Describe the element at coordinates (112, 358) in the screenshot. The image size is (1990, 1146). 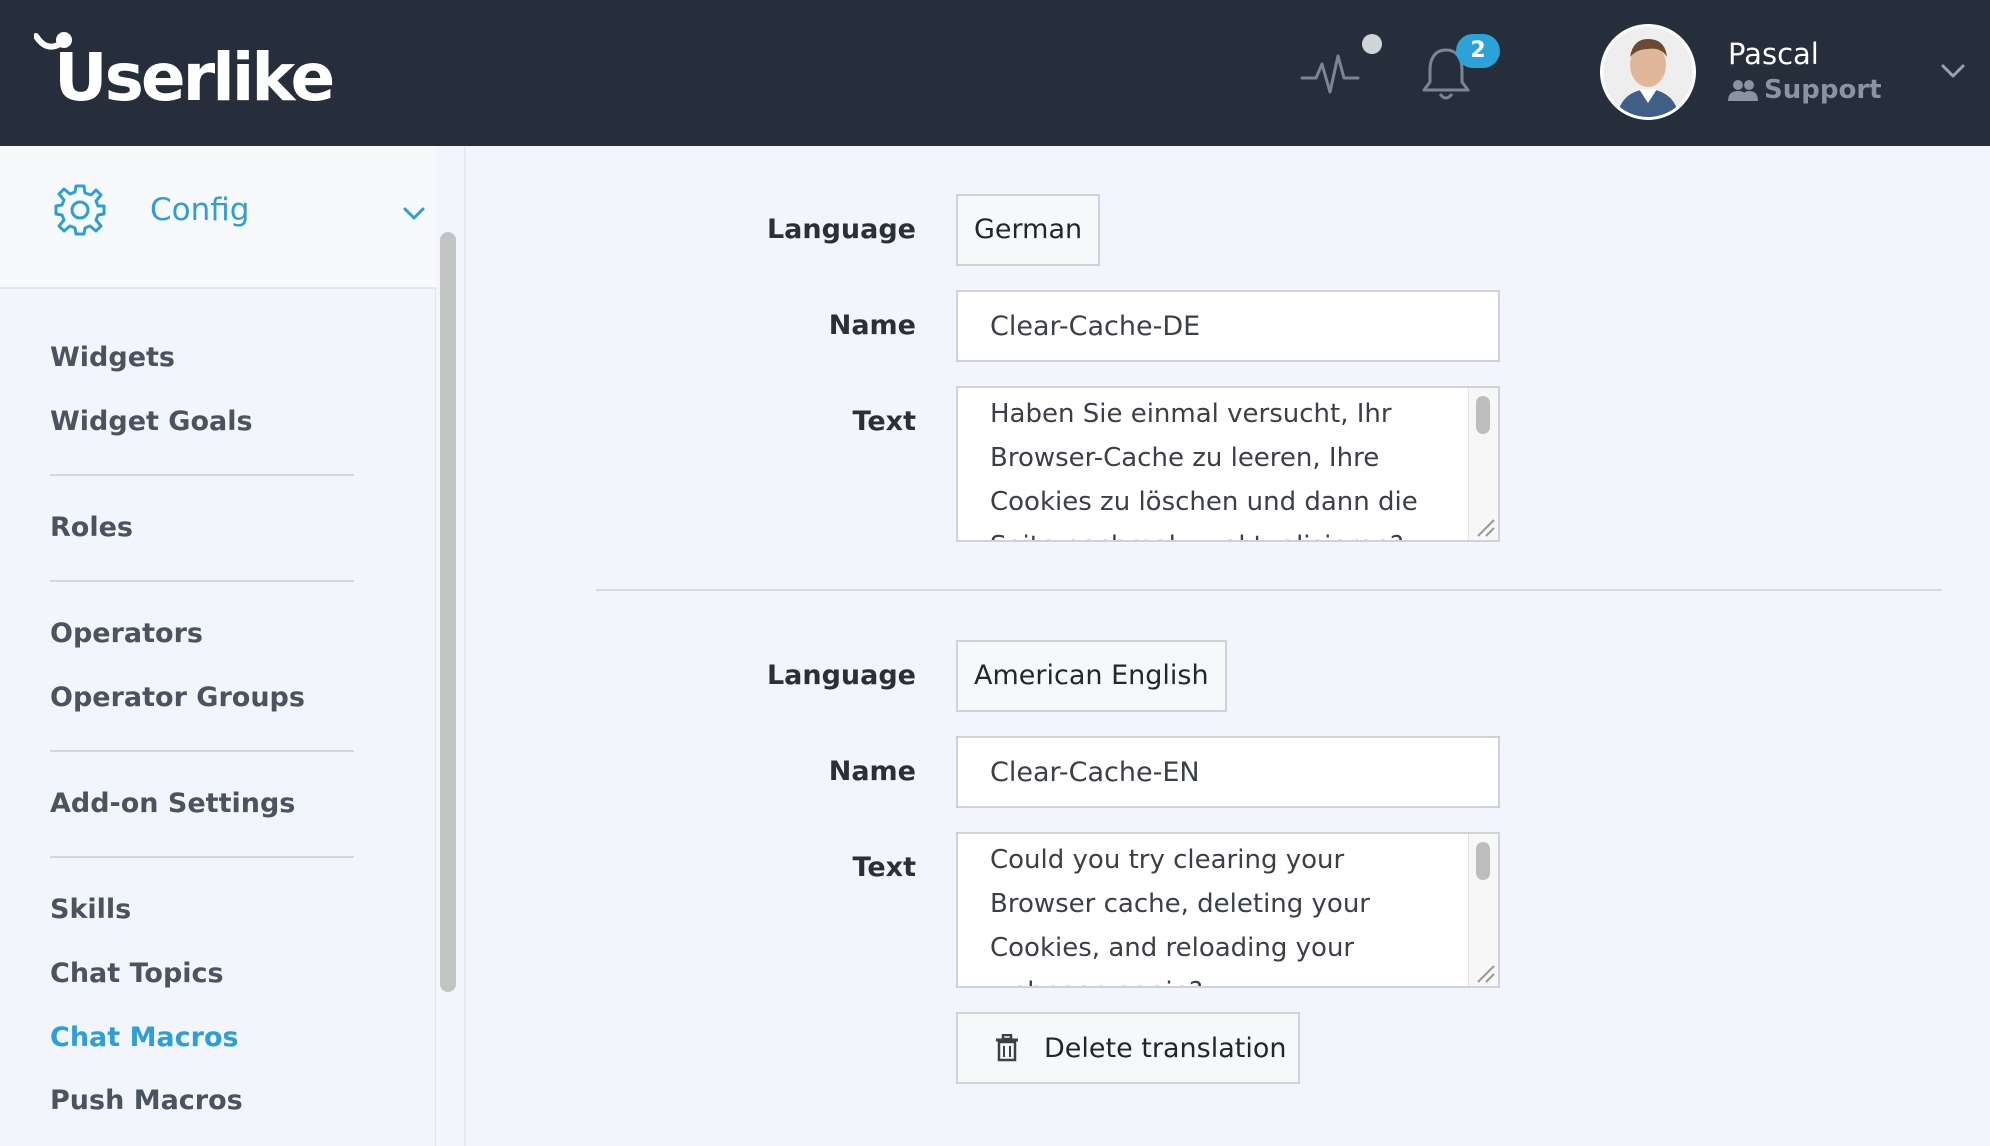
I see `sidebar-item-widgets: Widgets` at that location.